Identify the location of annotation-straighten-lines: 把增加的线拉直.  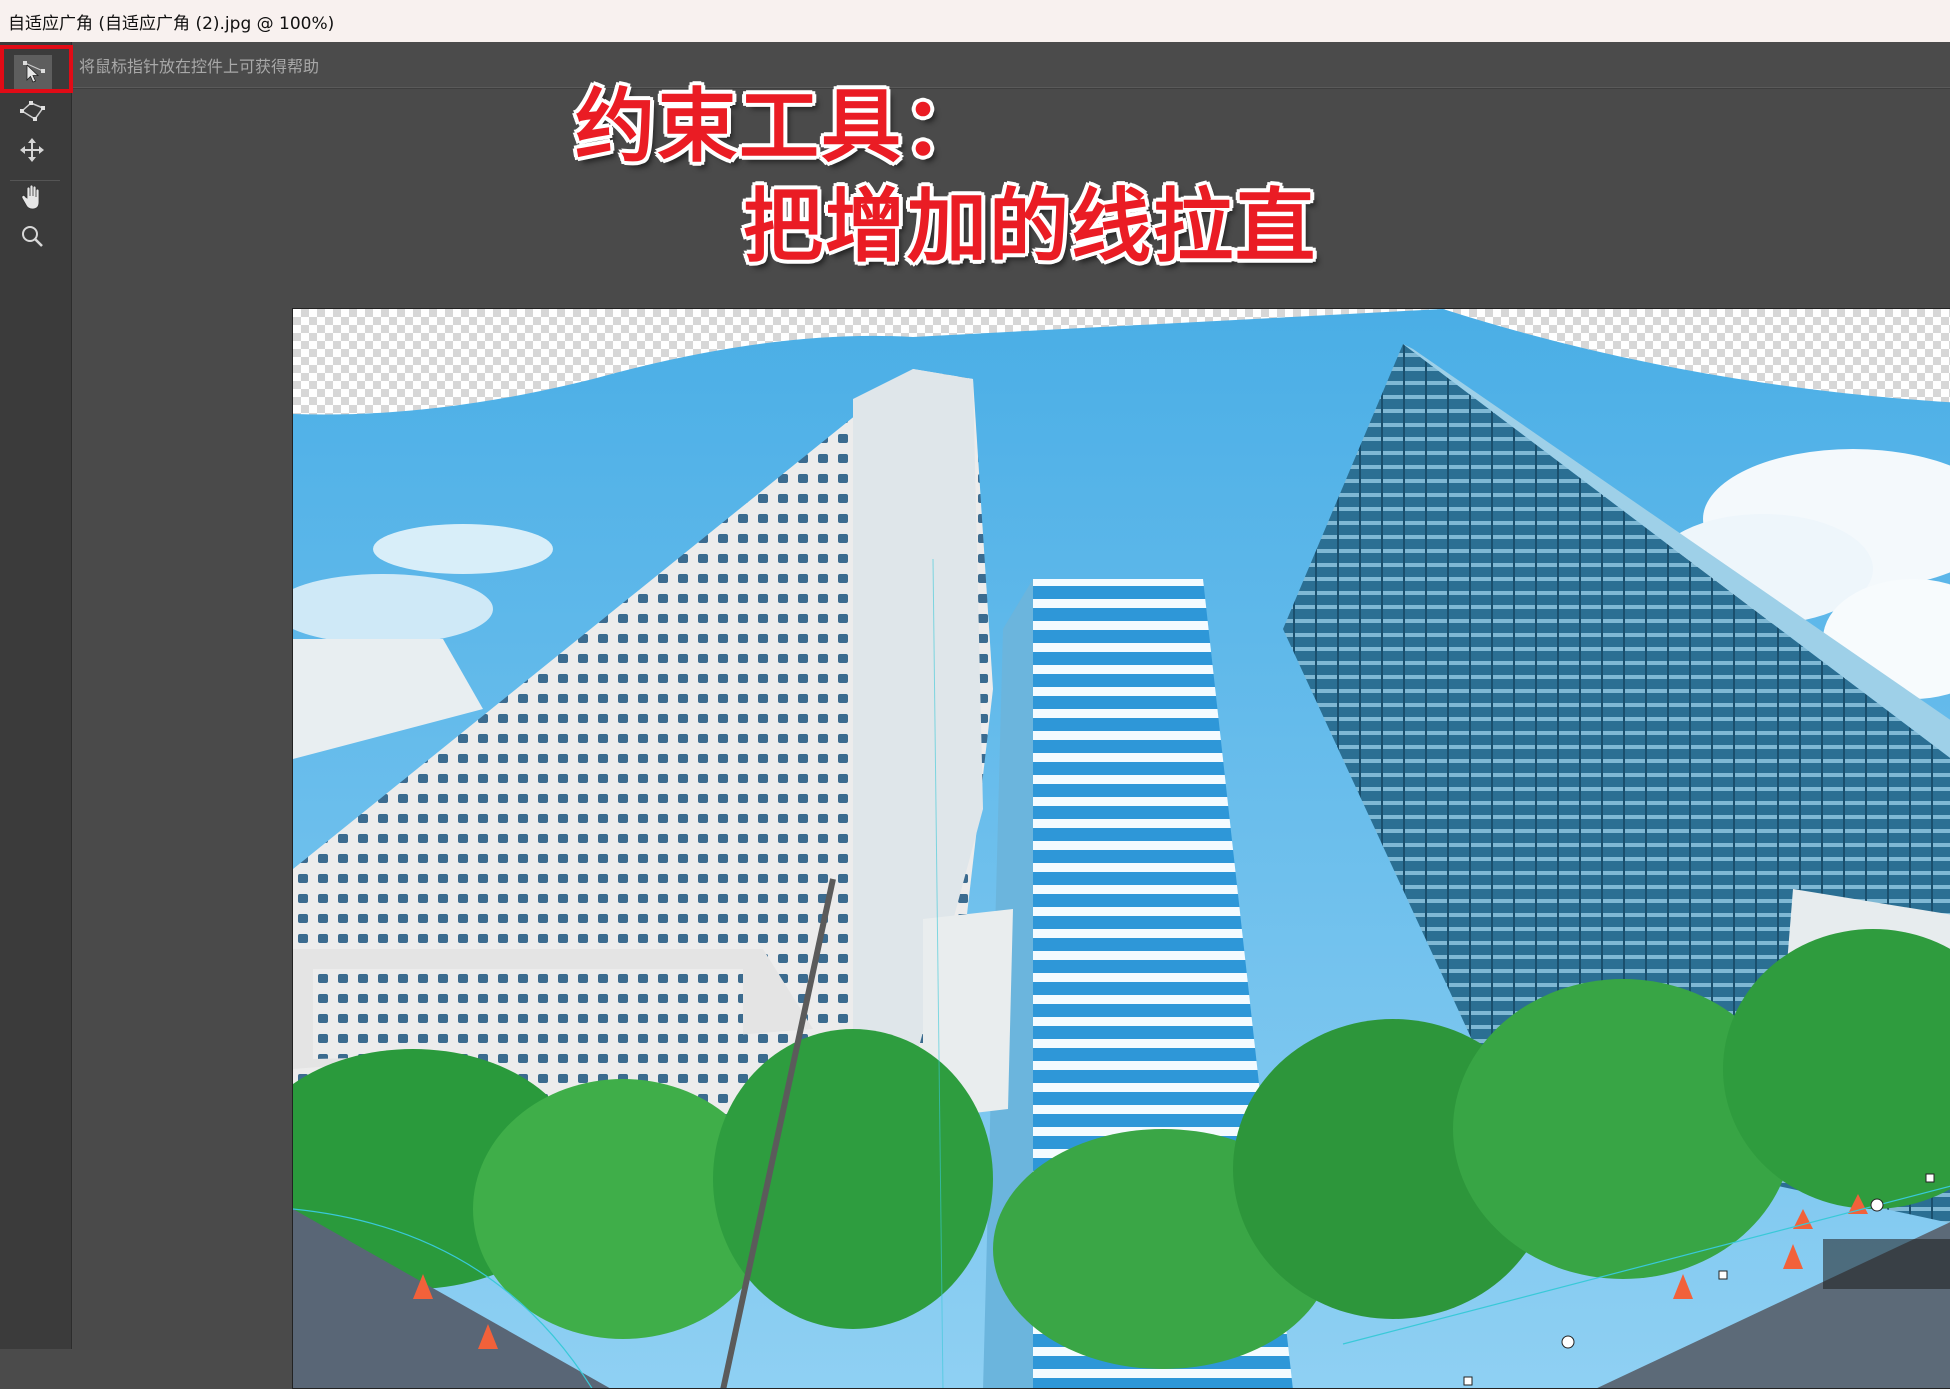
(1030, 226).